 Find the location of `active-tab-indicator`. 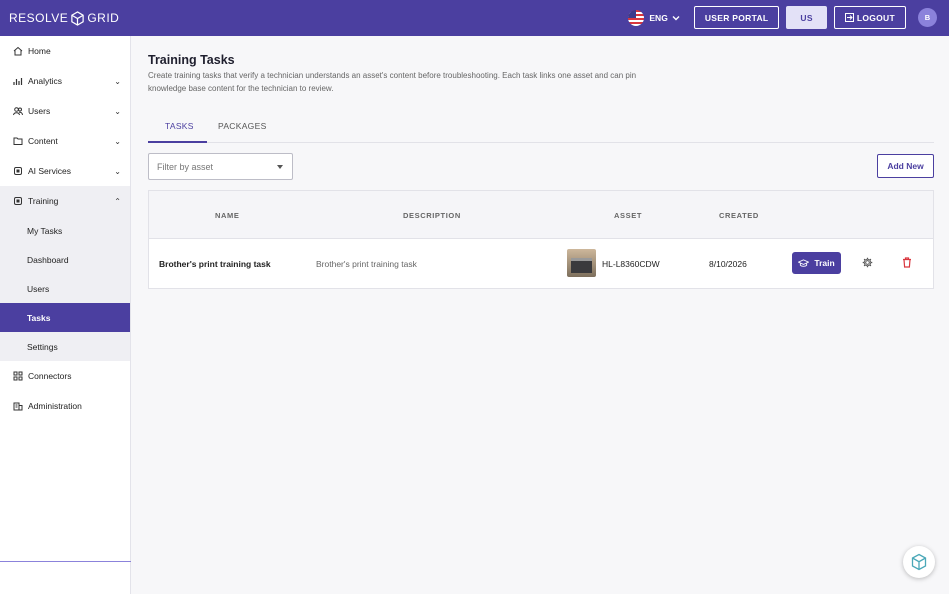

active-tab-indicator is located at coordinates (177, 142).